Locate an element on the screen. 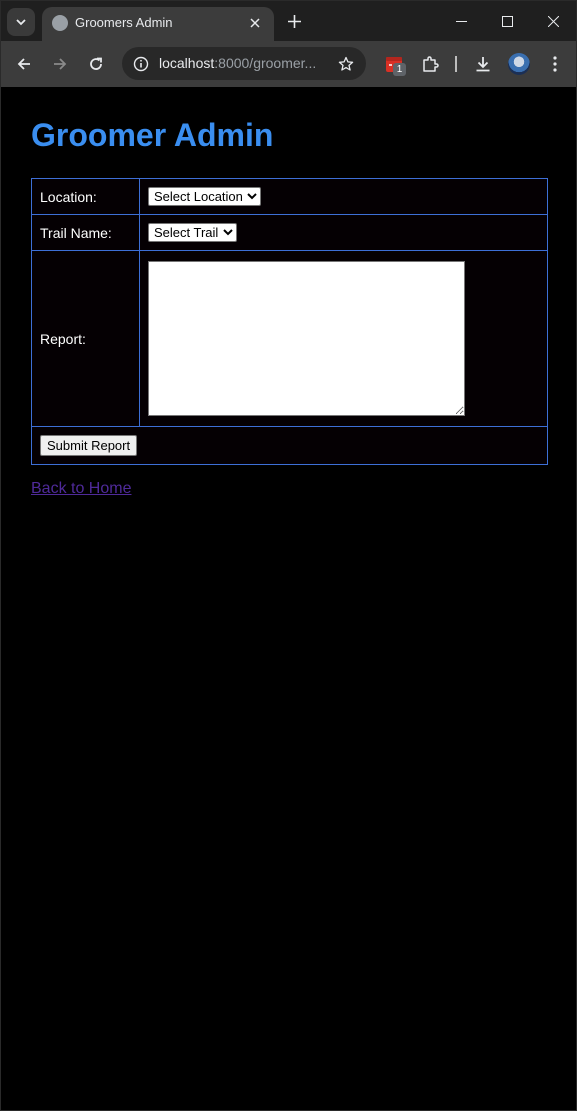 Image resolution: width=577 pixels, height=1111 pixels. extensions-menu-button is located at coordinates (430, 64).